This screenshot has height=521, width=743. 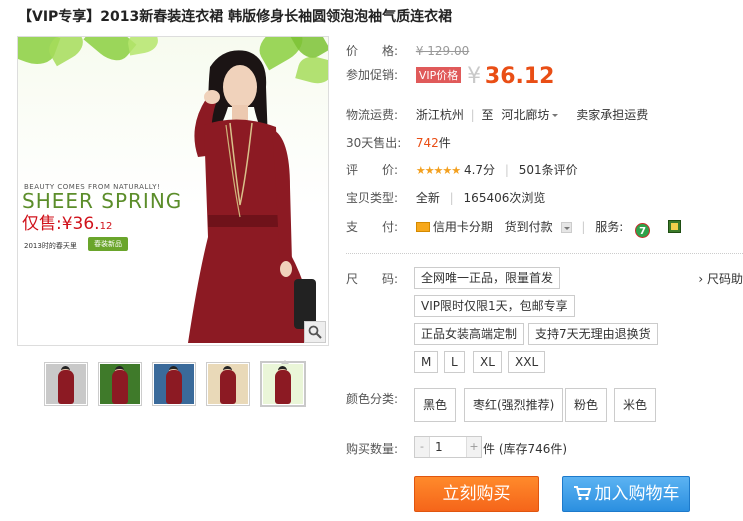 I want to click on seven-day-return-icon: 7, so click(x=643, y=230).